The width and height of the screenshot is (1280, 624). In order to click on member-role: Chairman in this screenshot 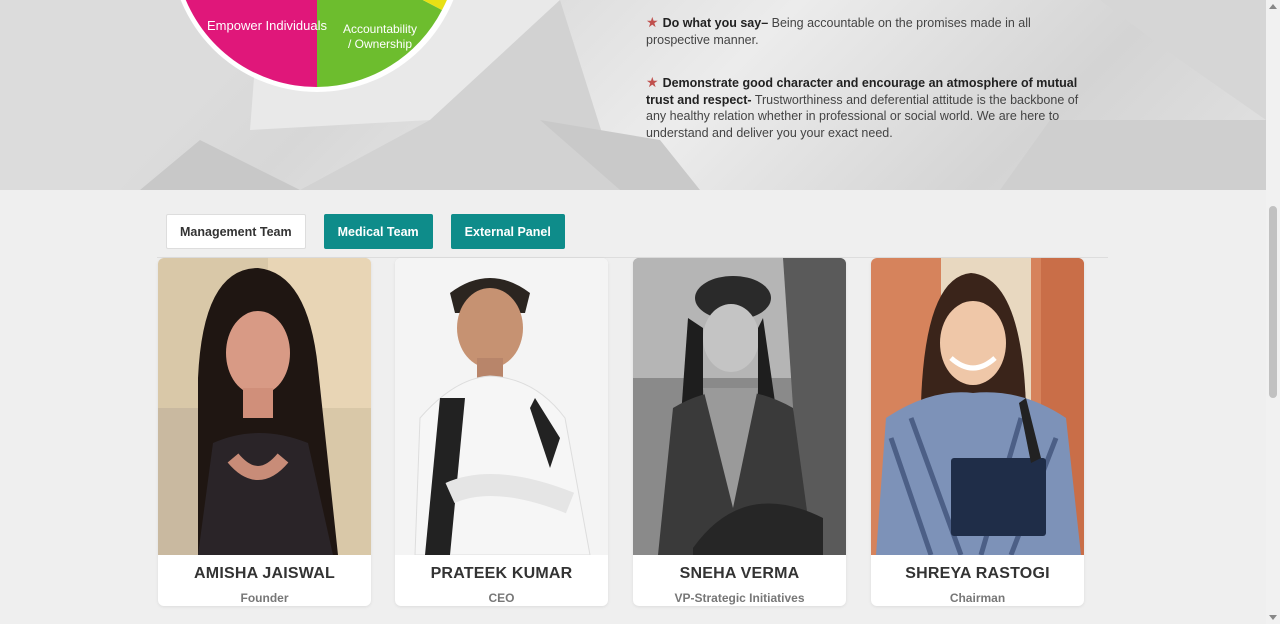, I will do `click(977, 598)`.